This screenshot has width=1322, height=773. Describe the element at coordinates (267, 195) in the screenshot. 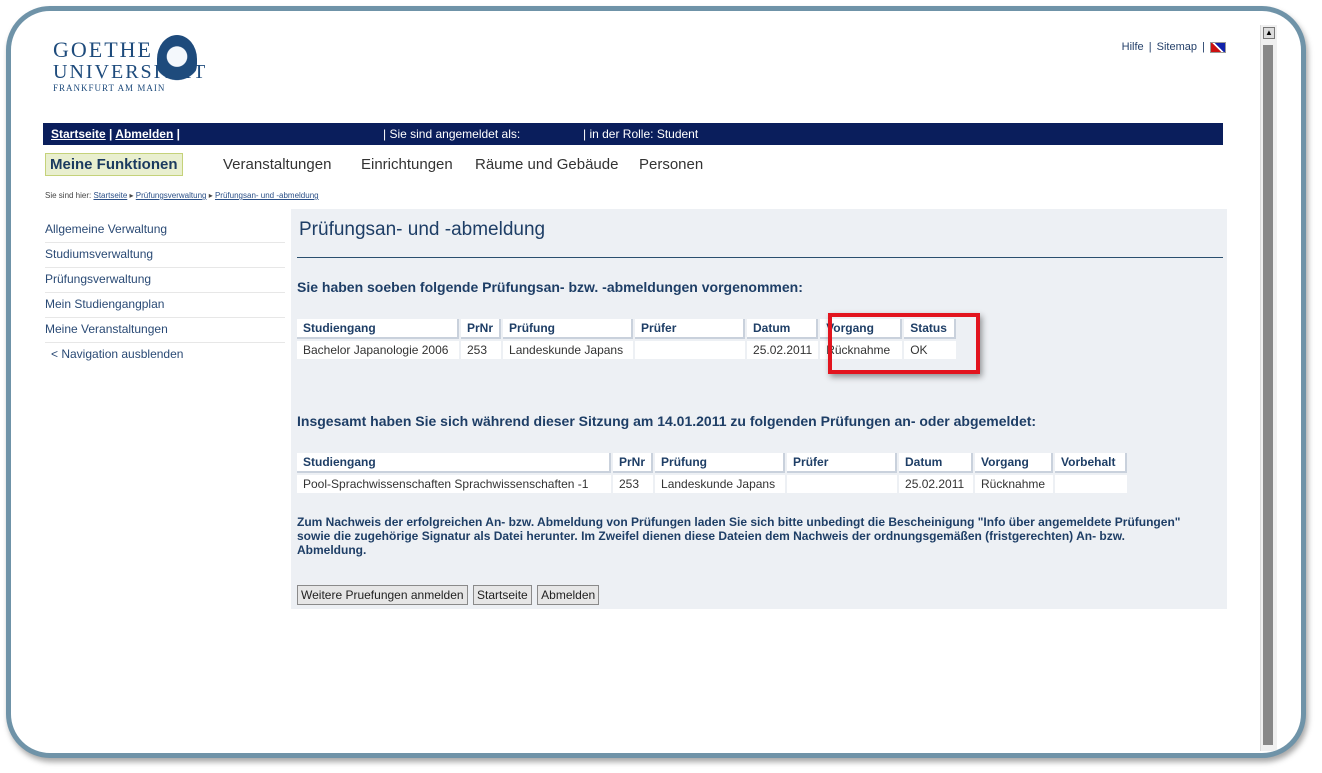

I see `breadcrumb-current: Prüfungsan- und -abmeldung` at that location.